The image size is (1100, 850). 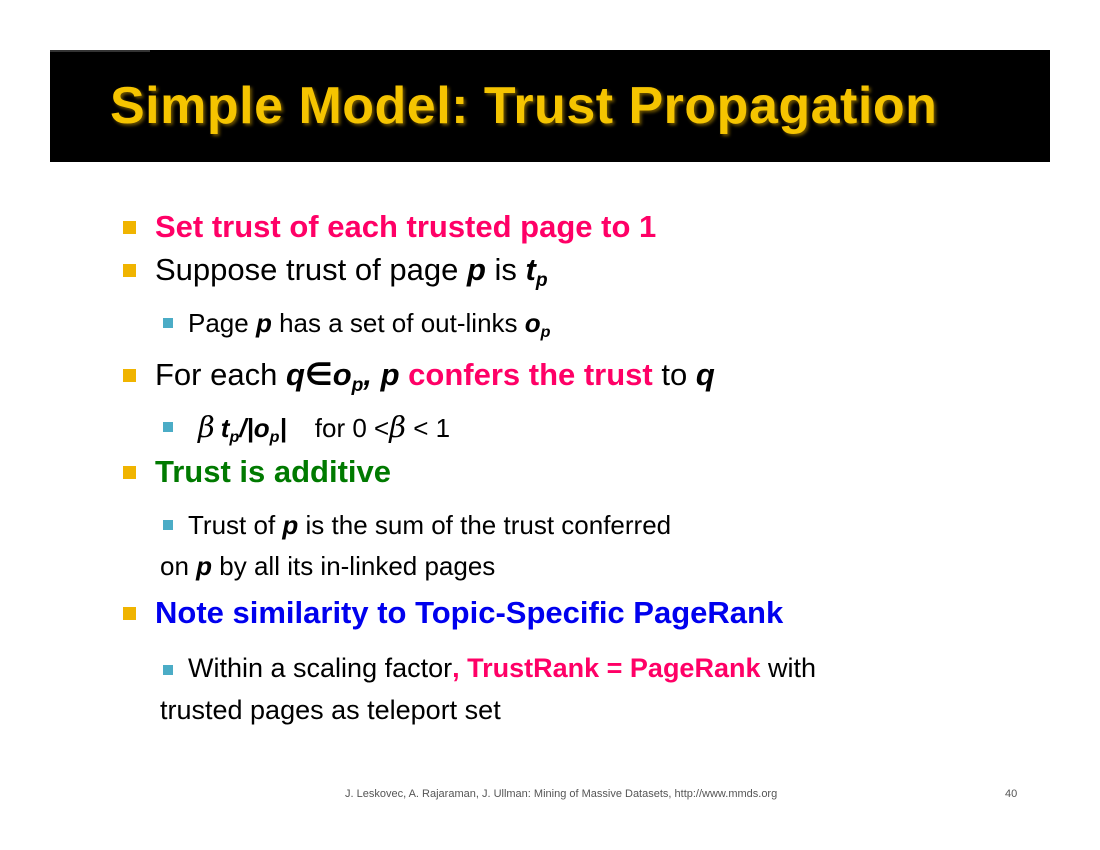 What do you see at coordinates (246, 428) in the screenshot?
I see `slash-bar: /|` at bounding box center [246, 428].